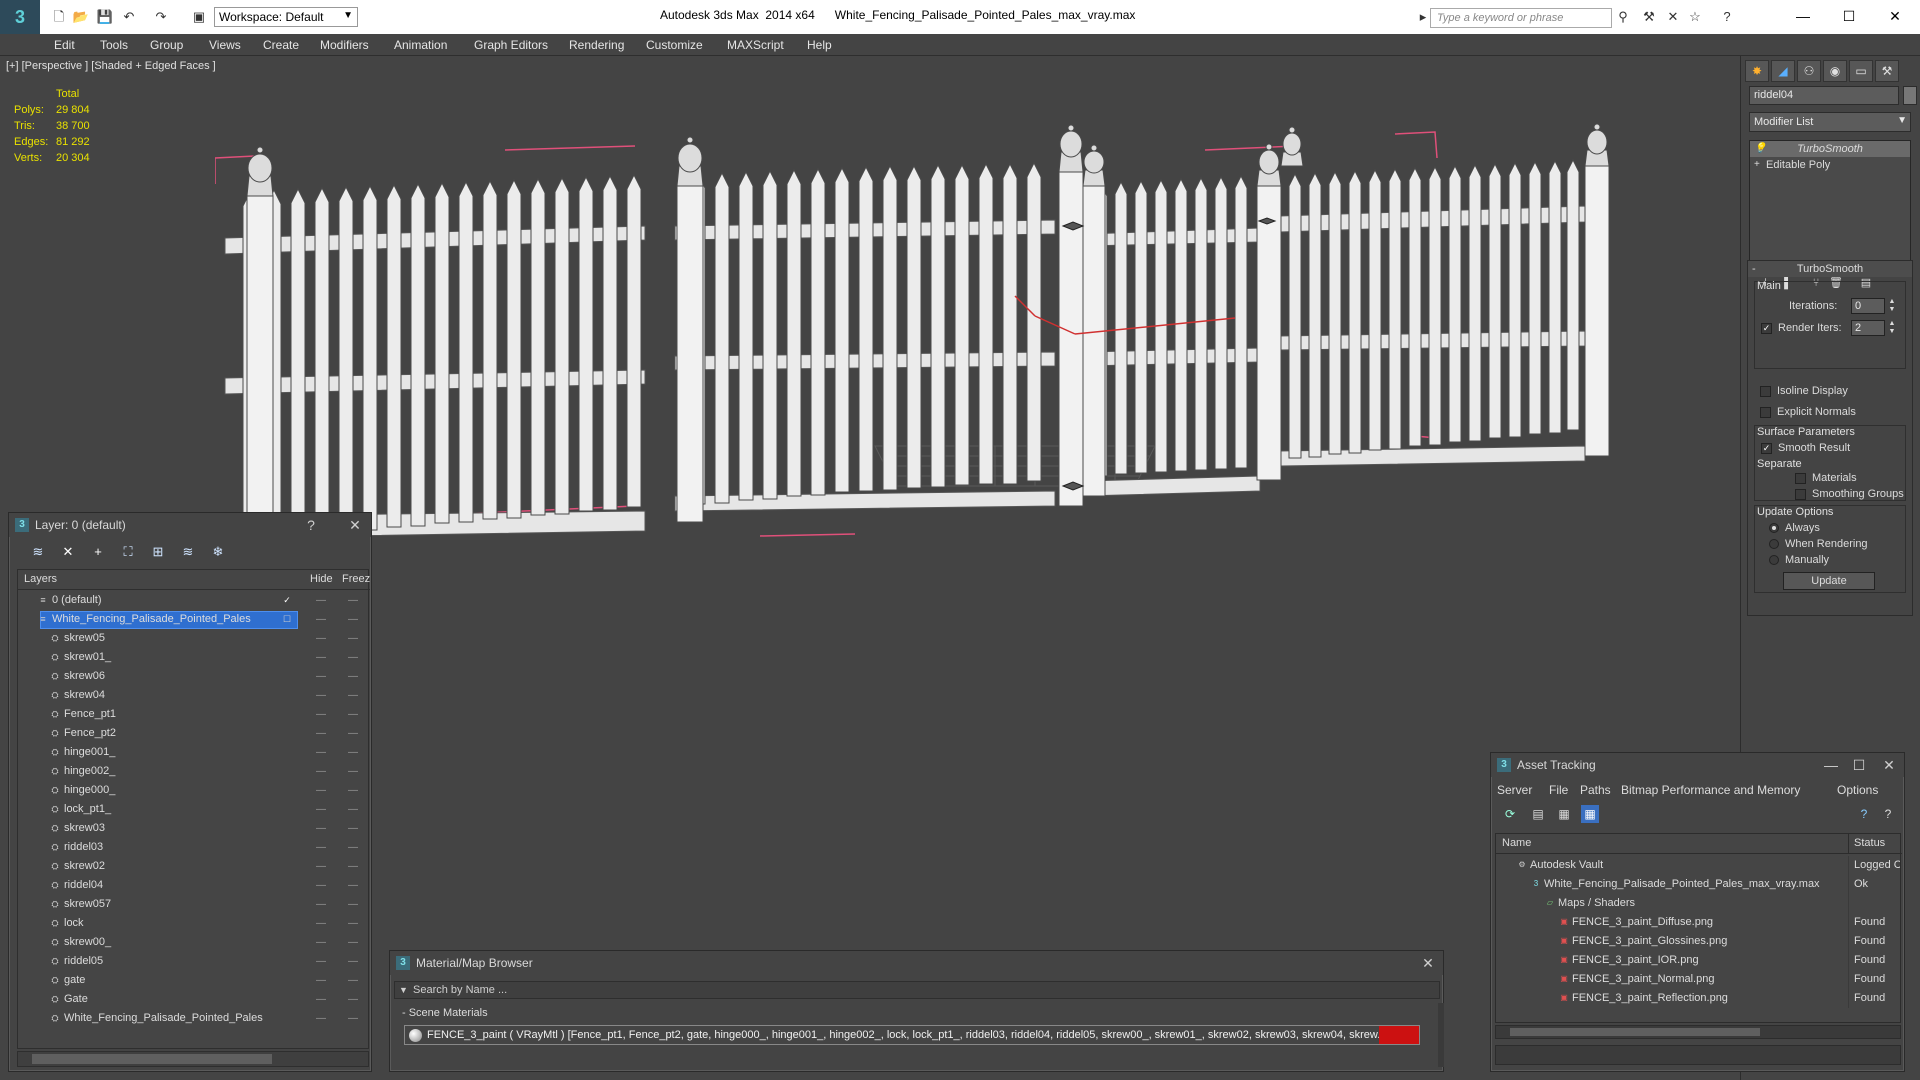 The image size is (1920, 1080). I want to click on new-file-icon: 🗋, so click(59, 17).